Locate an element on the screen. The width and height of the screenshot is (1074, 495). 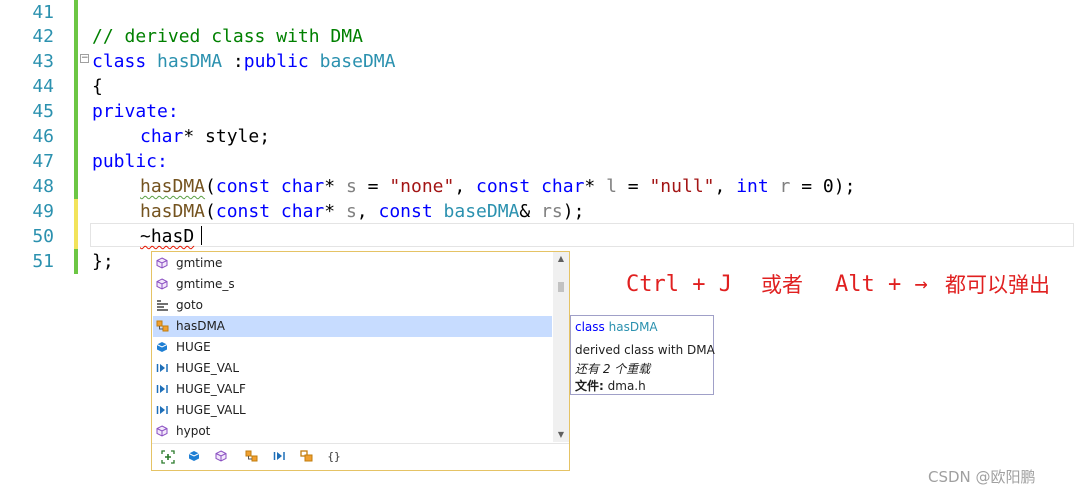
code-text: * style; is located at coordinates (227, 136).